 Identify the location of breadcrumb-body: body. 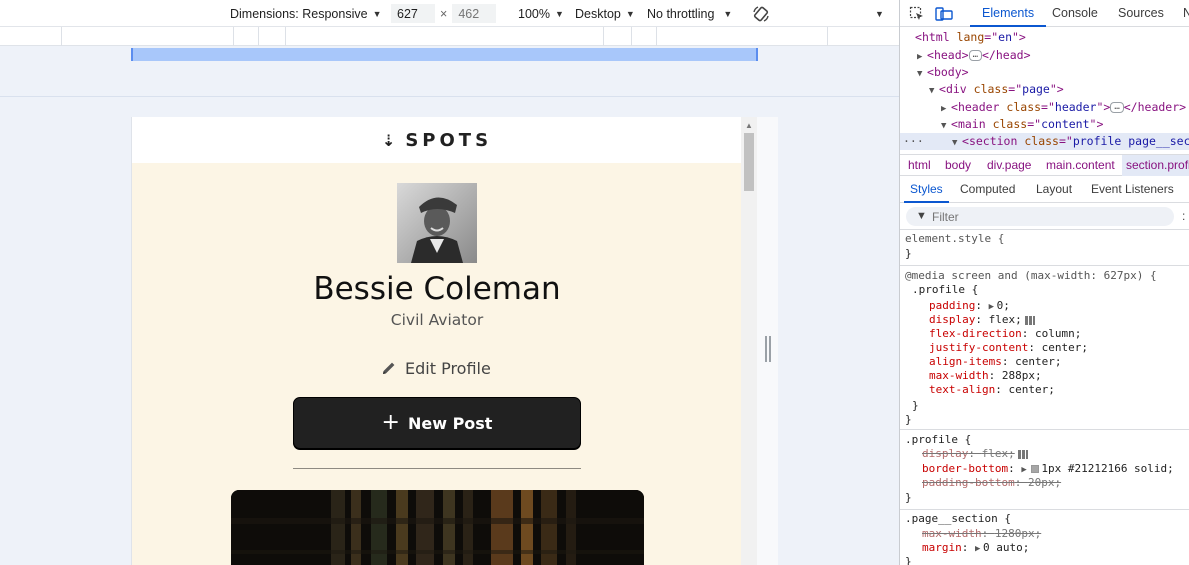
(958, 165).